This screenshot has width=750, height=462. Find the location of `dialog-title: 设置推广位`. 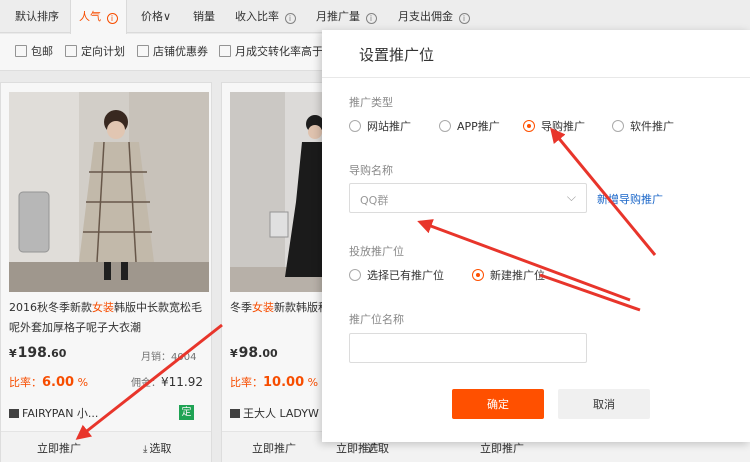

dialog-title: 设置推广位 is located at coordinates (397, 55).